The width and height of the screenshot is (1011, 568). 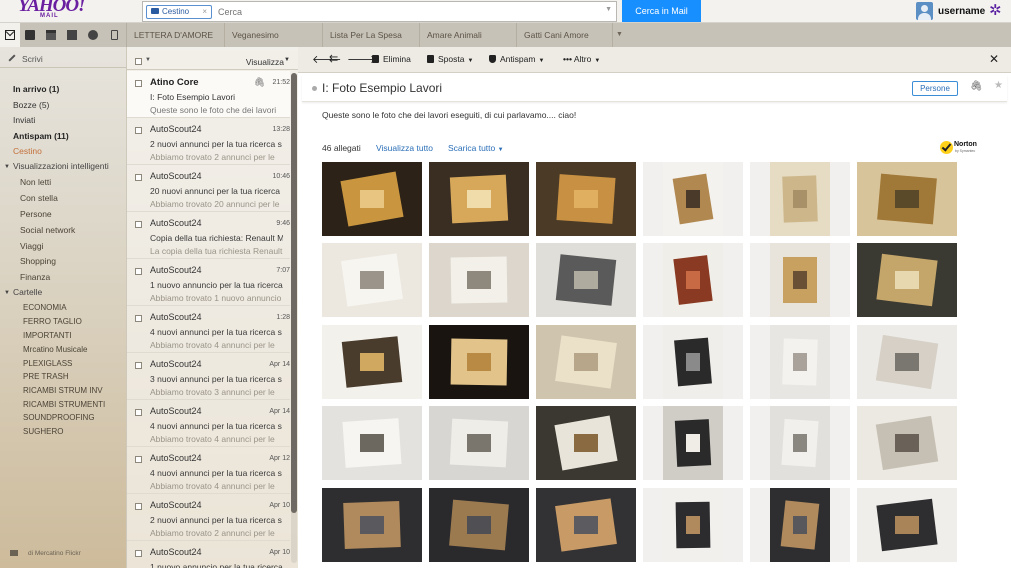 What do you see at coordinates (41, 136) in the screenshot?
I see `sidebar-item-spam: Antispam (11)` at bounding box center [41, 136].